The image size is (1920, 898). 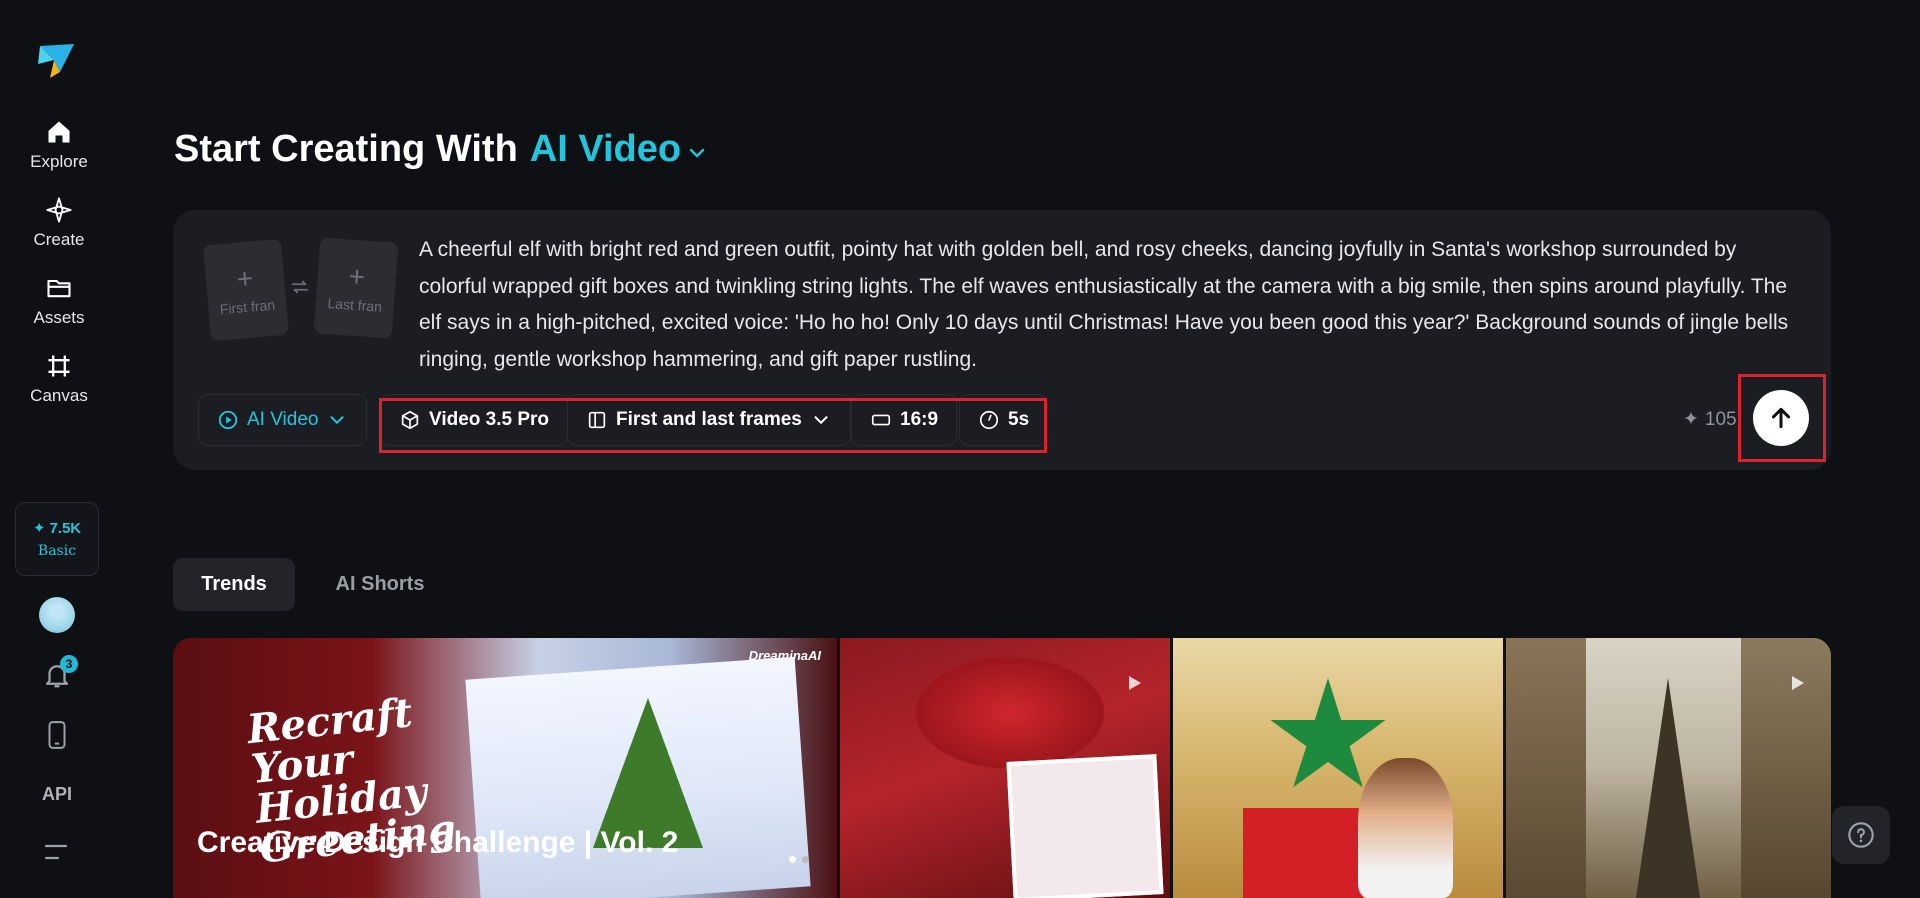 I want to click on sidebar-item-create: Create, so click(x=59, y=231).